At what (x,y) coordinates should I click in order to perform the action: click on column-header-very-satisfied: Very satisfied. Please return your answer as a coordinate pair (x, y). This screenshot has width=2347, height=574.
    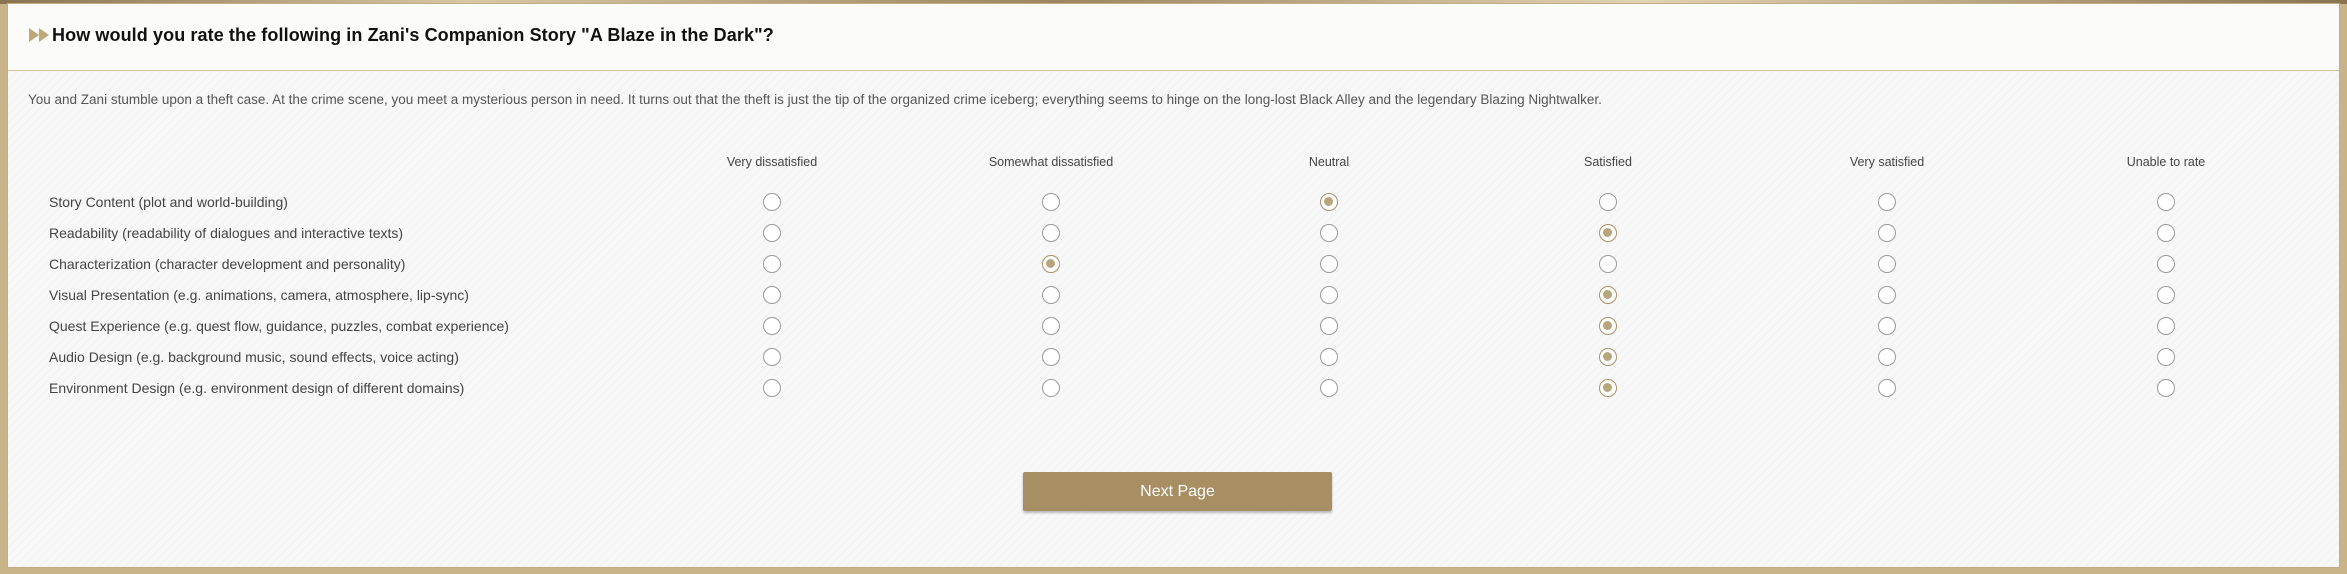
    Looking at the image, I should click on (1887, 162).